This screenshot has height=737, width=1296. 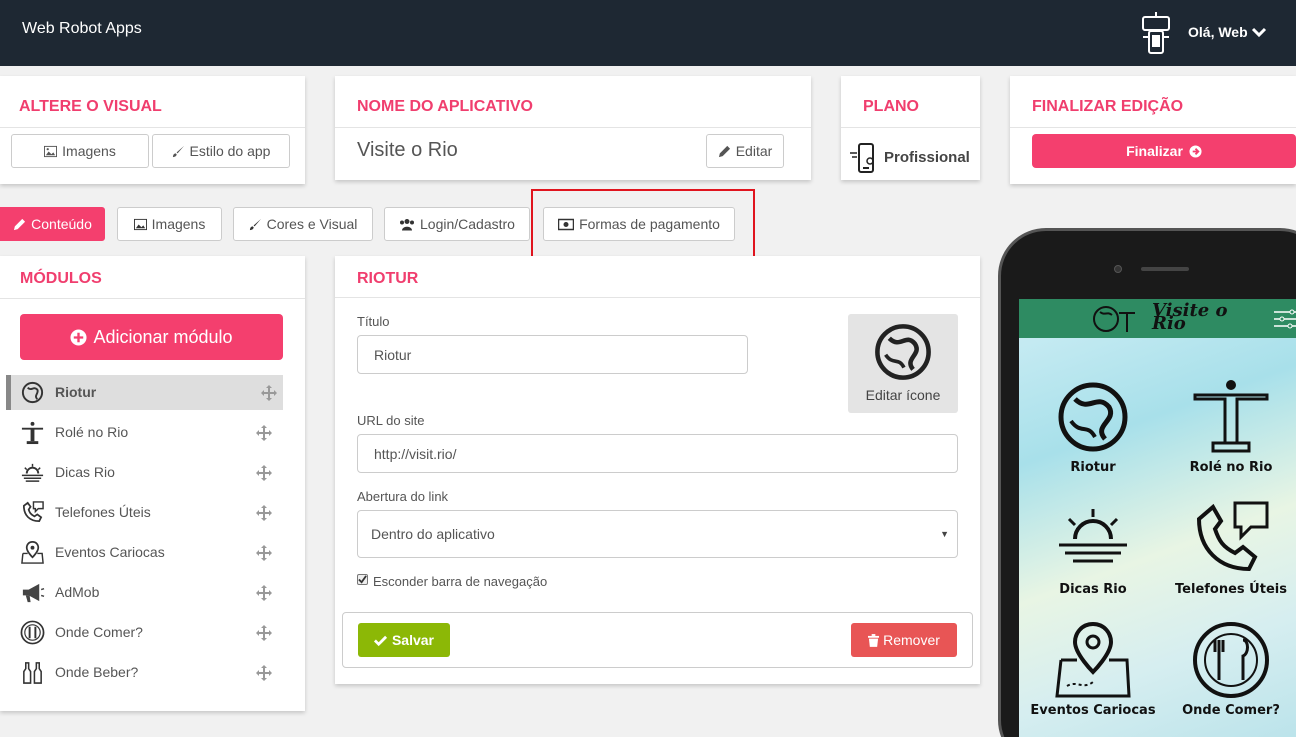 I want to click on trash-icon, so click(x=874, y=640).